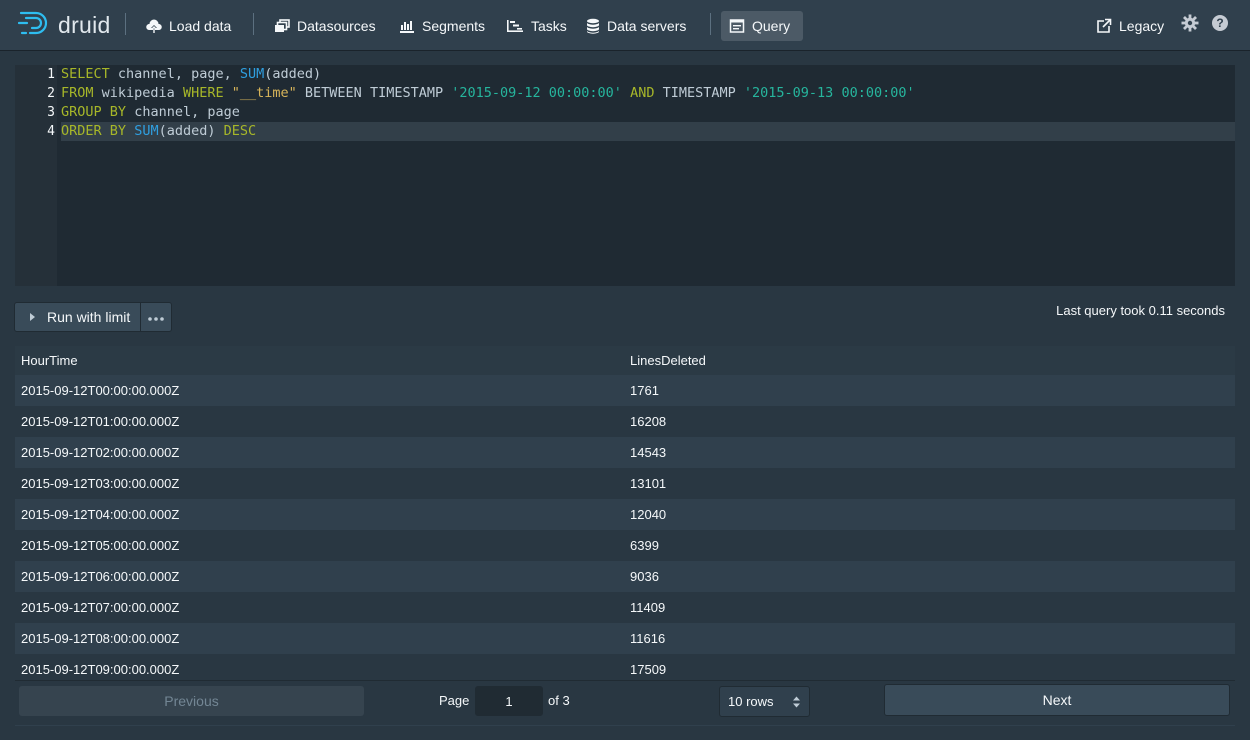 Image resolution: width=1250 pixels, height=740 pixels. I want to click on nav-segments-label: Segments, so click(454, 26).